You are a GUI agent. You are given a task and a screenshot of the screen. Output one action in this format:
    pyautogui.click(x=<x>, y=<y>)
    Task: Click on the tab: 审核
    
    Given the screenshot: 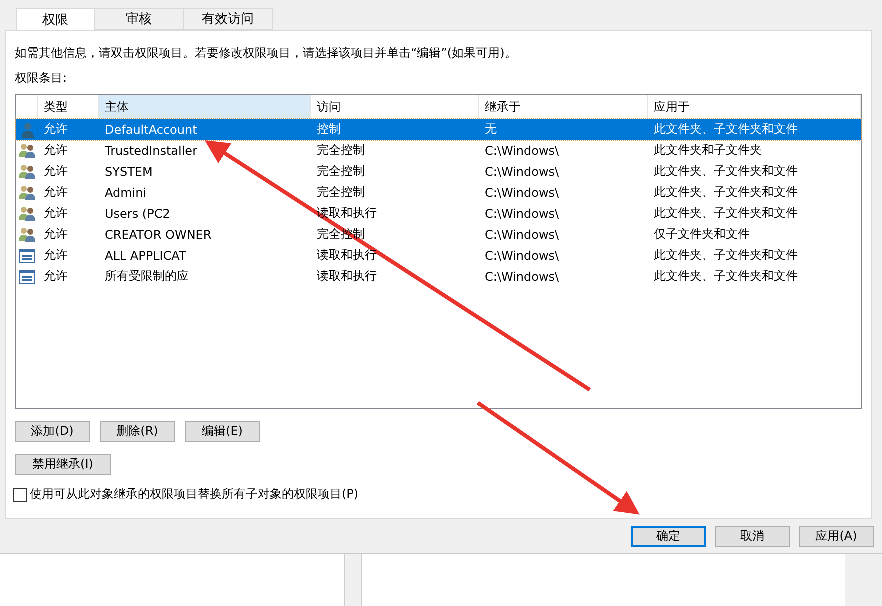 What is the action you would take?
    pyautogui.click(x=139, y=19)
    